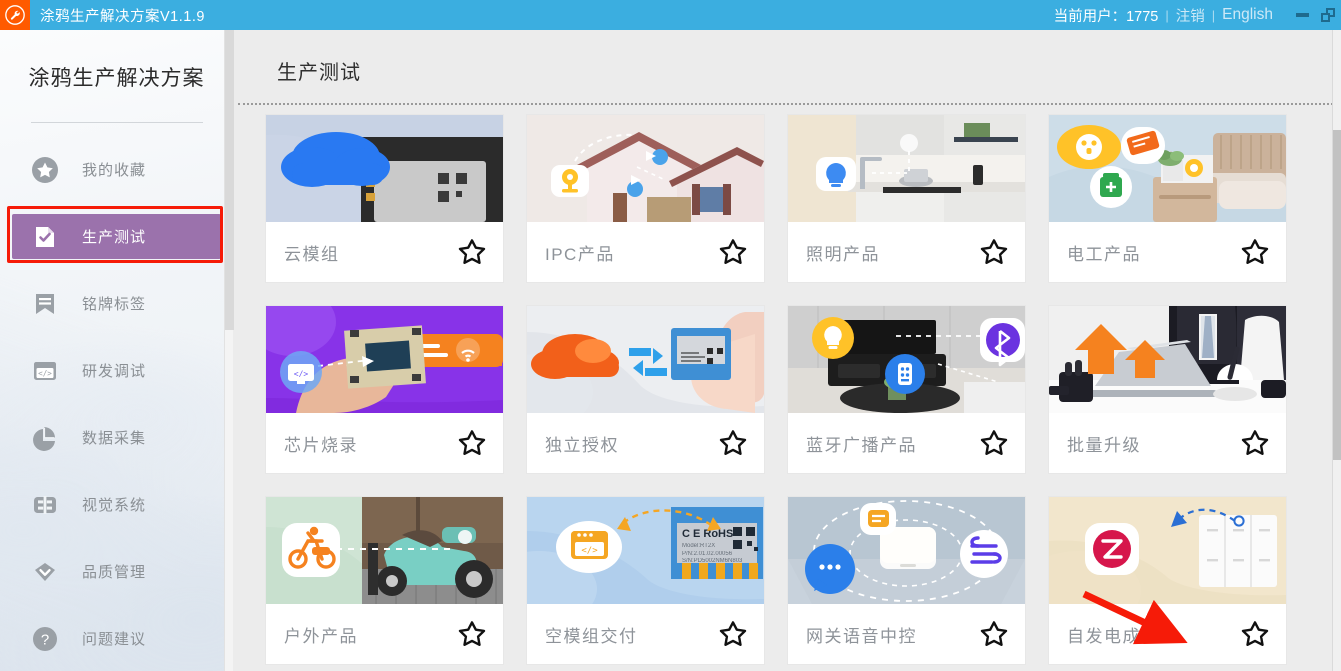  I want to click on diamond-check-icon, so click(45, 572).